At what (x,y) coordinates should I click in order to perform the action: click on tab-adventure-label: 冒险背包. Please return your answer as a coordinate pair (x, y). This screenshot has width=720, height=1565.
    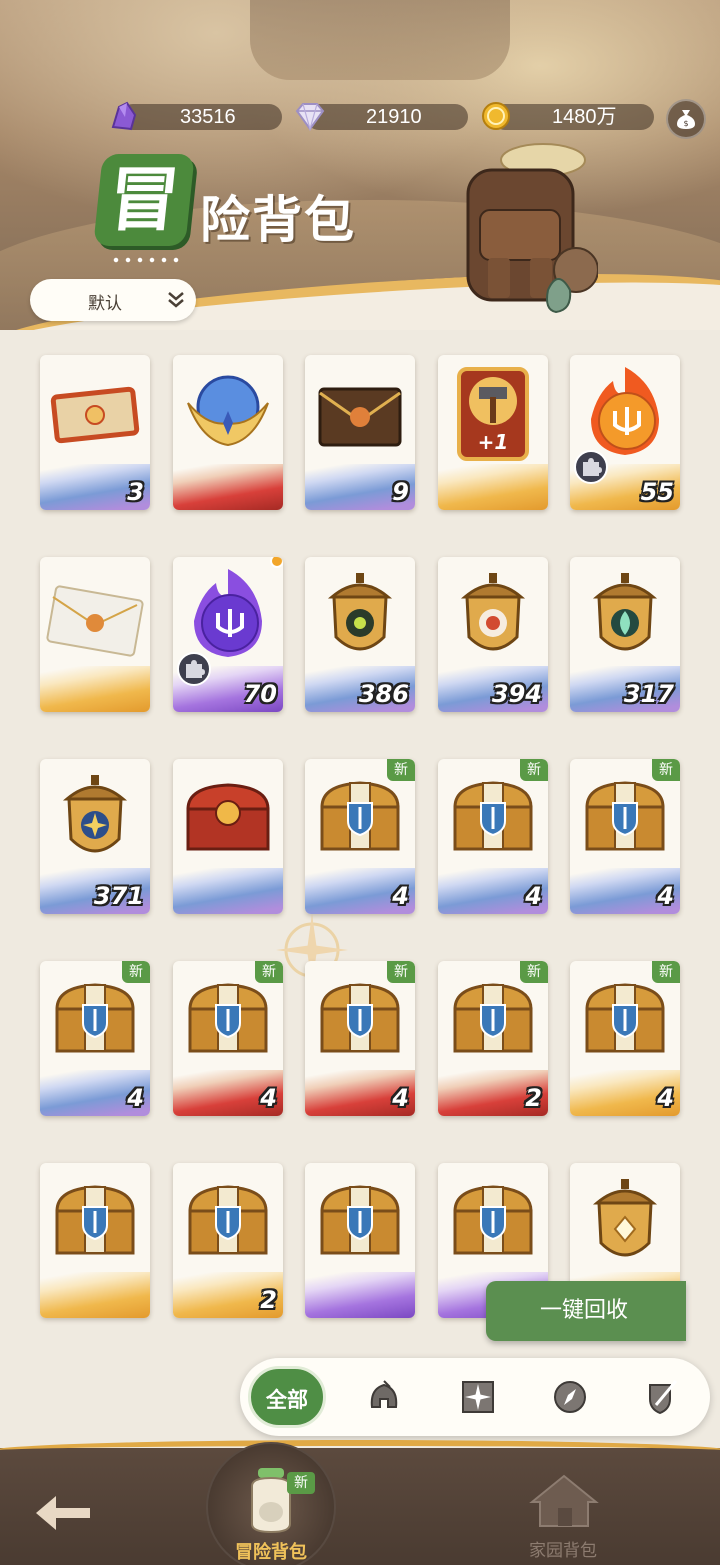
    Looking at the image, I should click on (271, 1552).